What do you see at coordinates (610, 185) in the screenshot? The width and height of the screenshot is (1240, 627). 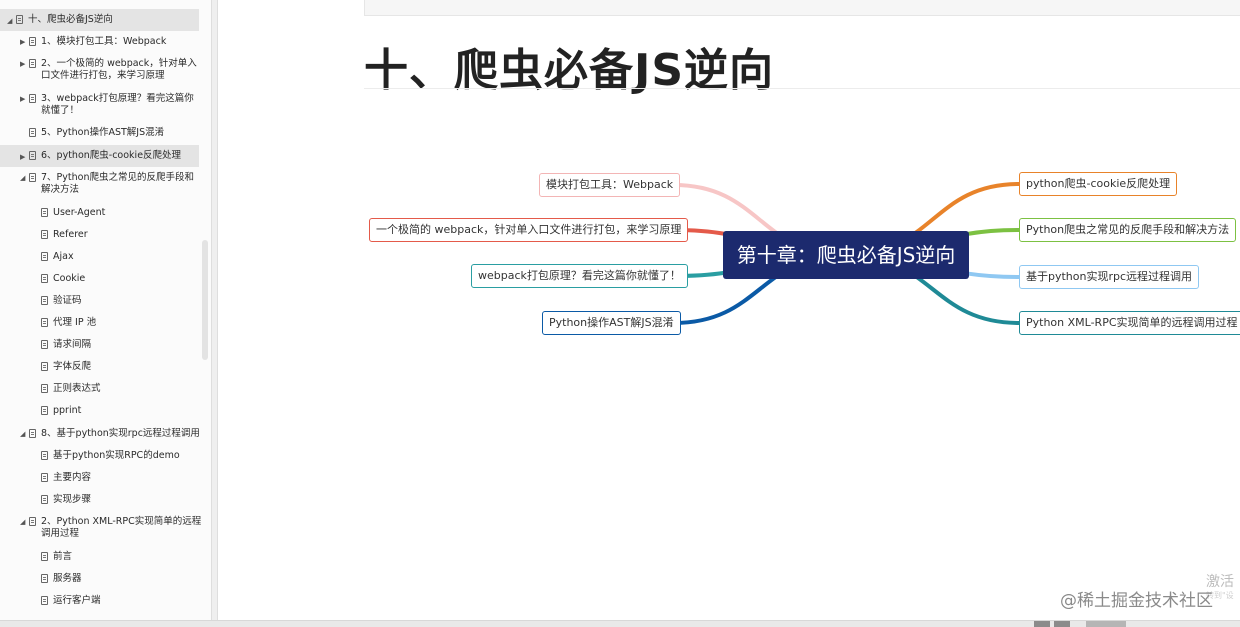 I see `mindmap-node-left: 模块打包工具：Webpack` at bounding box center [610, 185].